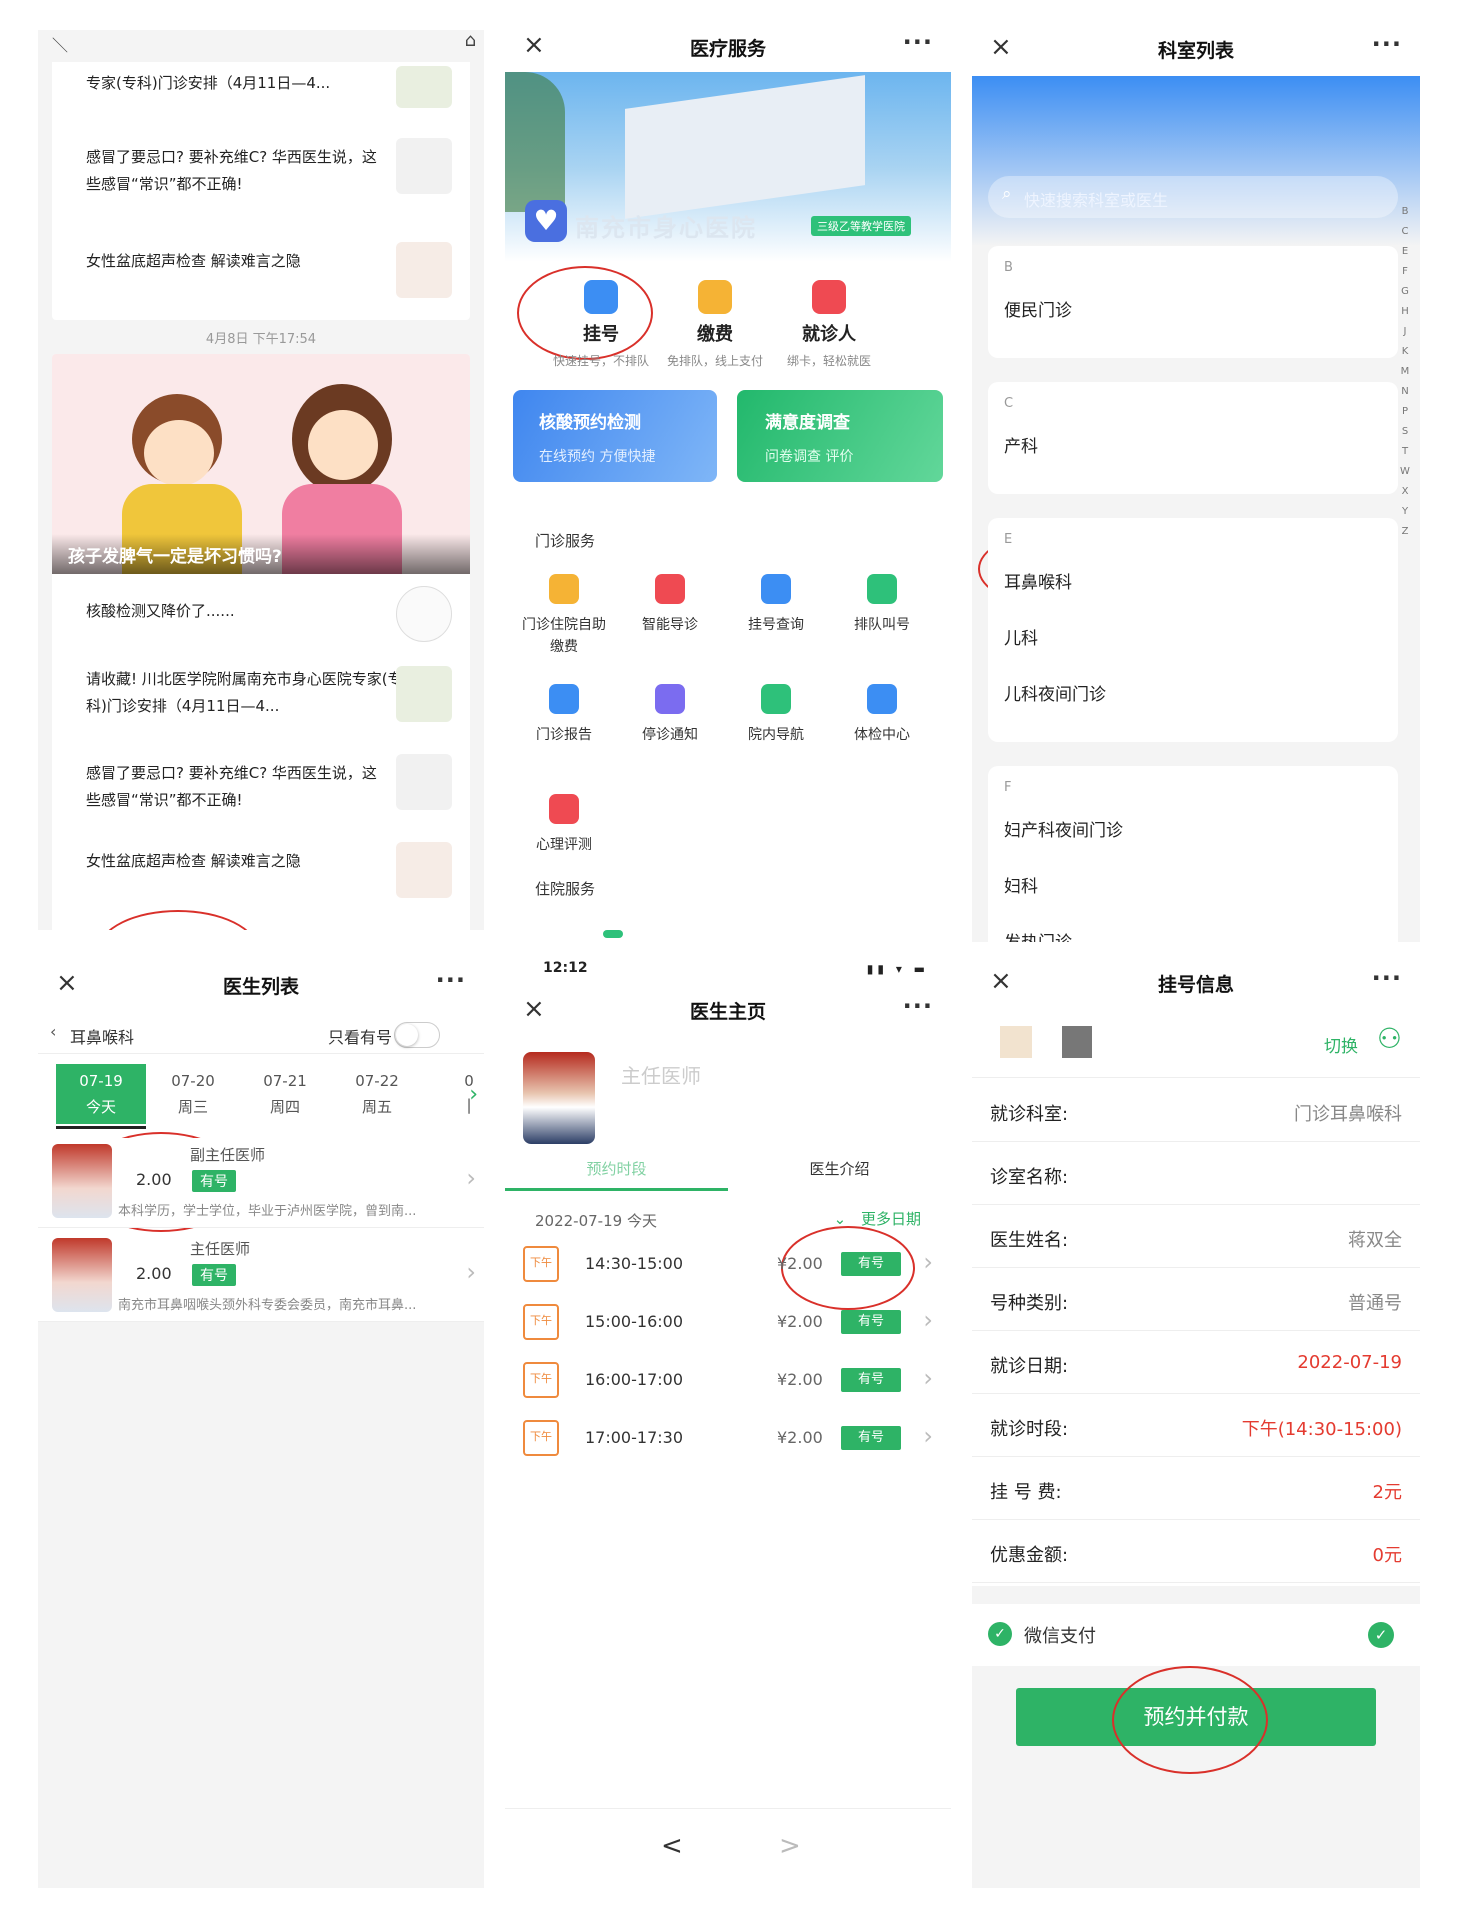  I want to click on switch-user-icon: ⚇, so click(1389, 1038).